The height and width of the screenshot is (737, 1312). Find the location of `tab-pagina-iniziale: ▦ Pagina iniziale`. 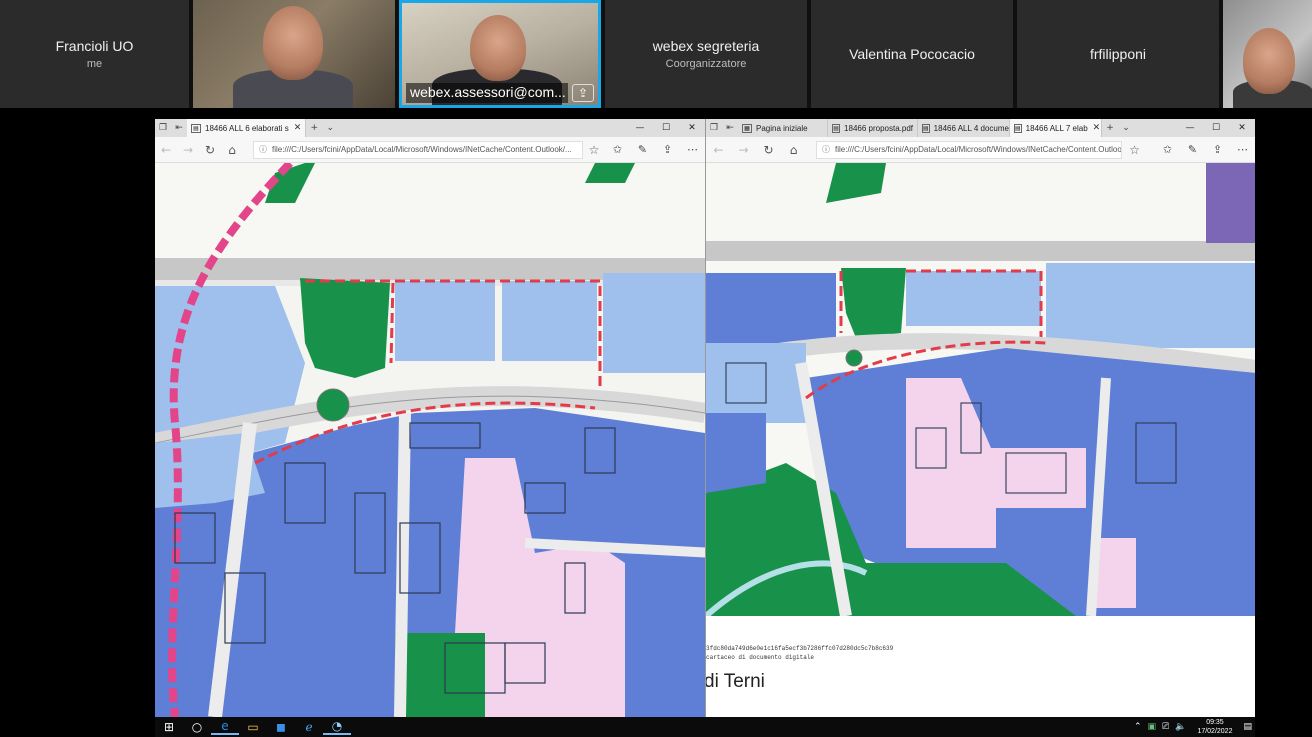

tab-pagina-iniziale: ▦ Pagina iniziale is located at coordinates (783, 128).